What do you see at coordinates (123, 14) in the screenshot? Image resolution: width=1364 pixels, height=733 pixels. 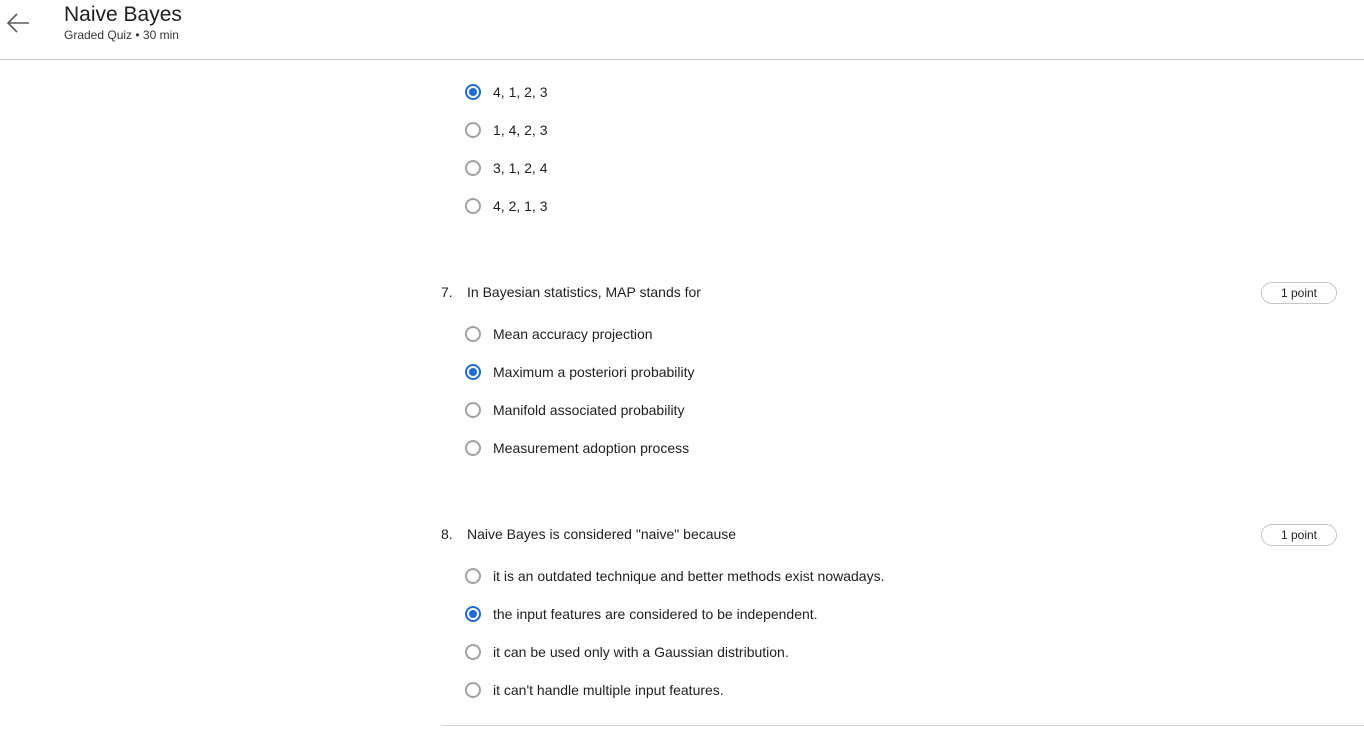 I see `page-title: Naive Bayes` at bounding box center [123, 14].